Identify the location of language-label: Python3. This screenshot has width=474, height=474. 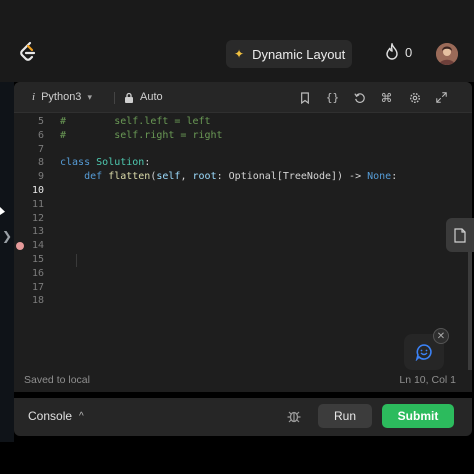
(61, 97).